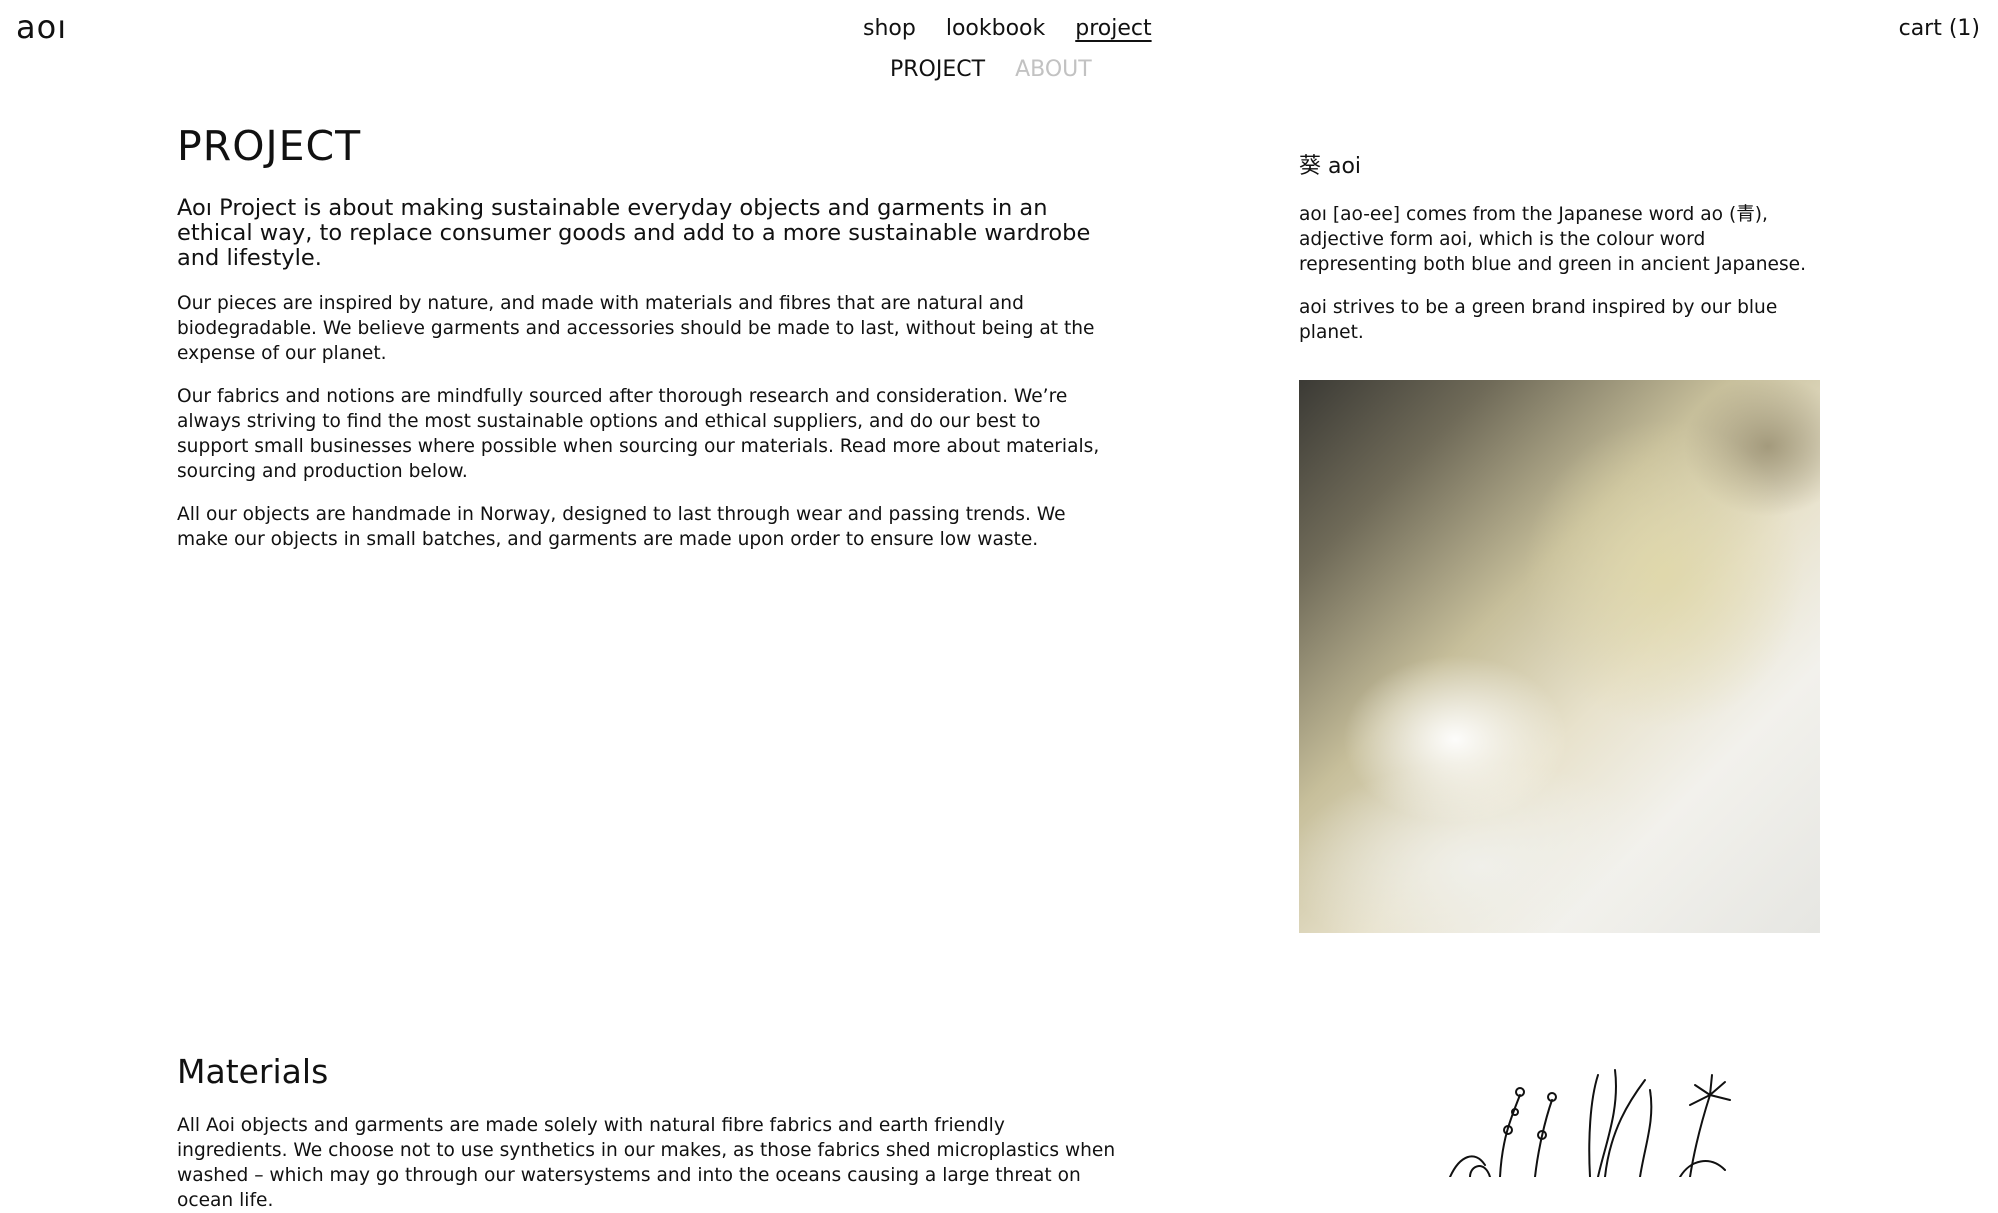 Image resolution: width=1998 pixels, height=1213 pixels. Describe the element at coordinates (937, 69) in the screenshot. I see `subnav-project: PROJECT` at that location.